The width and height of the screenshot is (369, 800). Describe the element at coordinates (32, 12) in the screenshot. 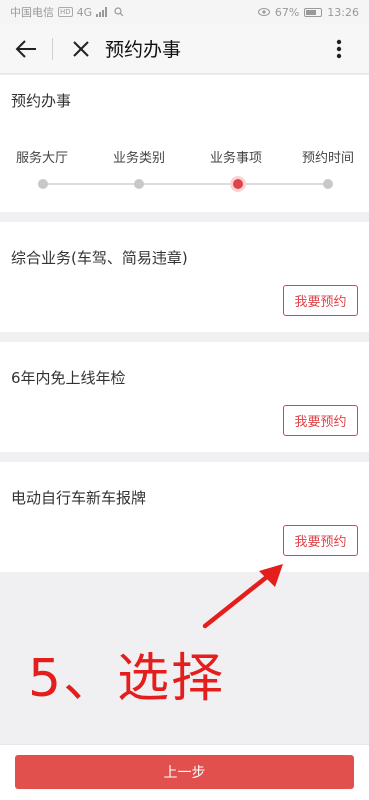

I see `carrier-label: 中国电信` at that location.